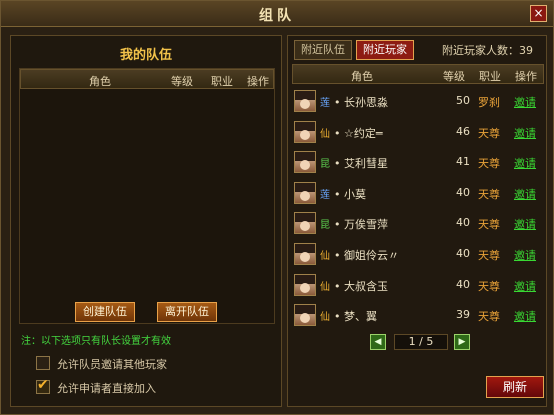  What do you see at coordinates (187, 312) in the screenshot?
I see `leave-team-button: 离开队伍` at bounding box center [187, 312].